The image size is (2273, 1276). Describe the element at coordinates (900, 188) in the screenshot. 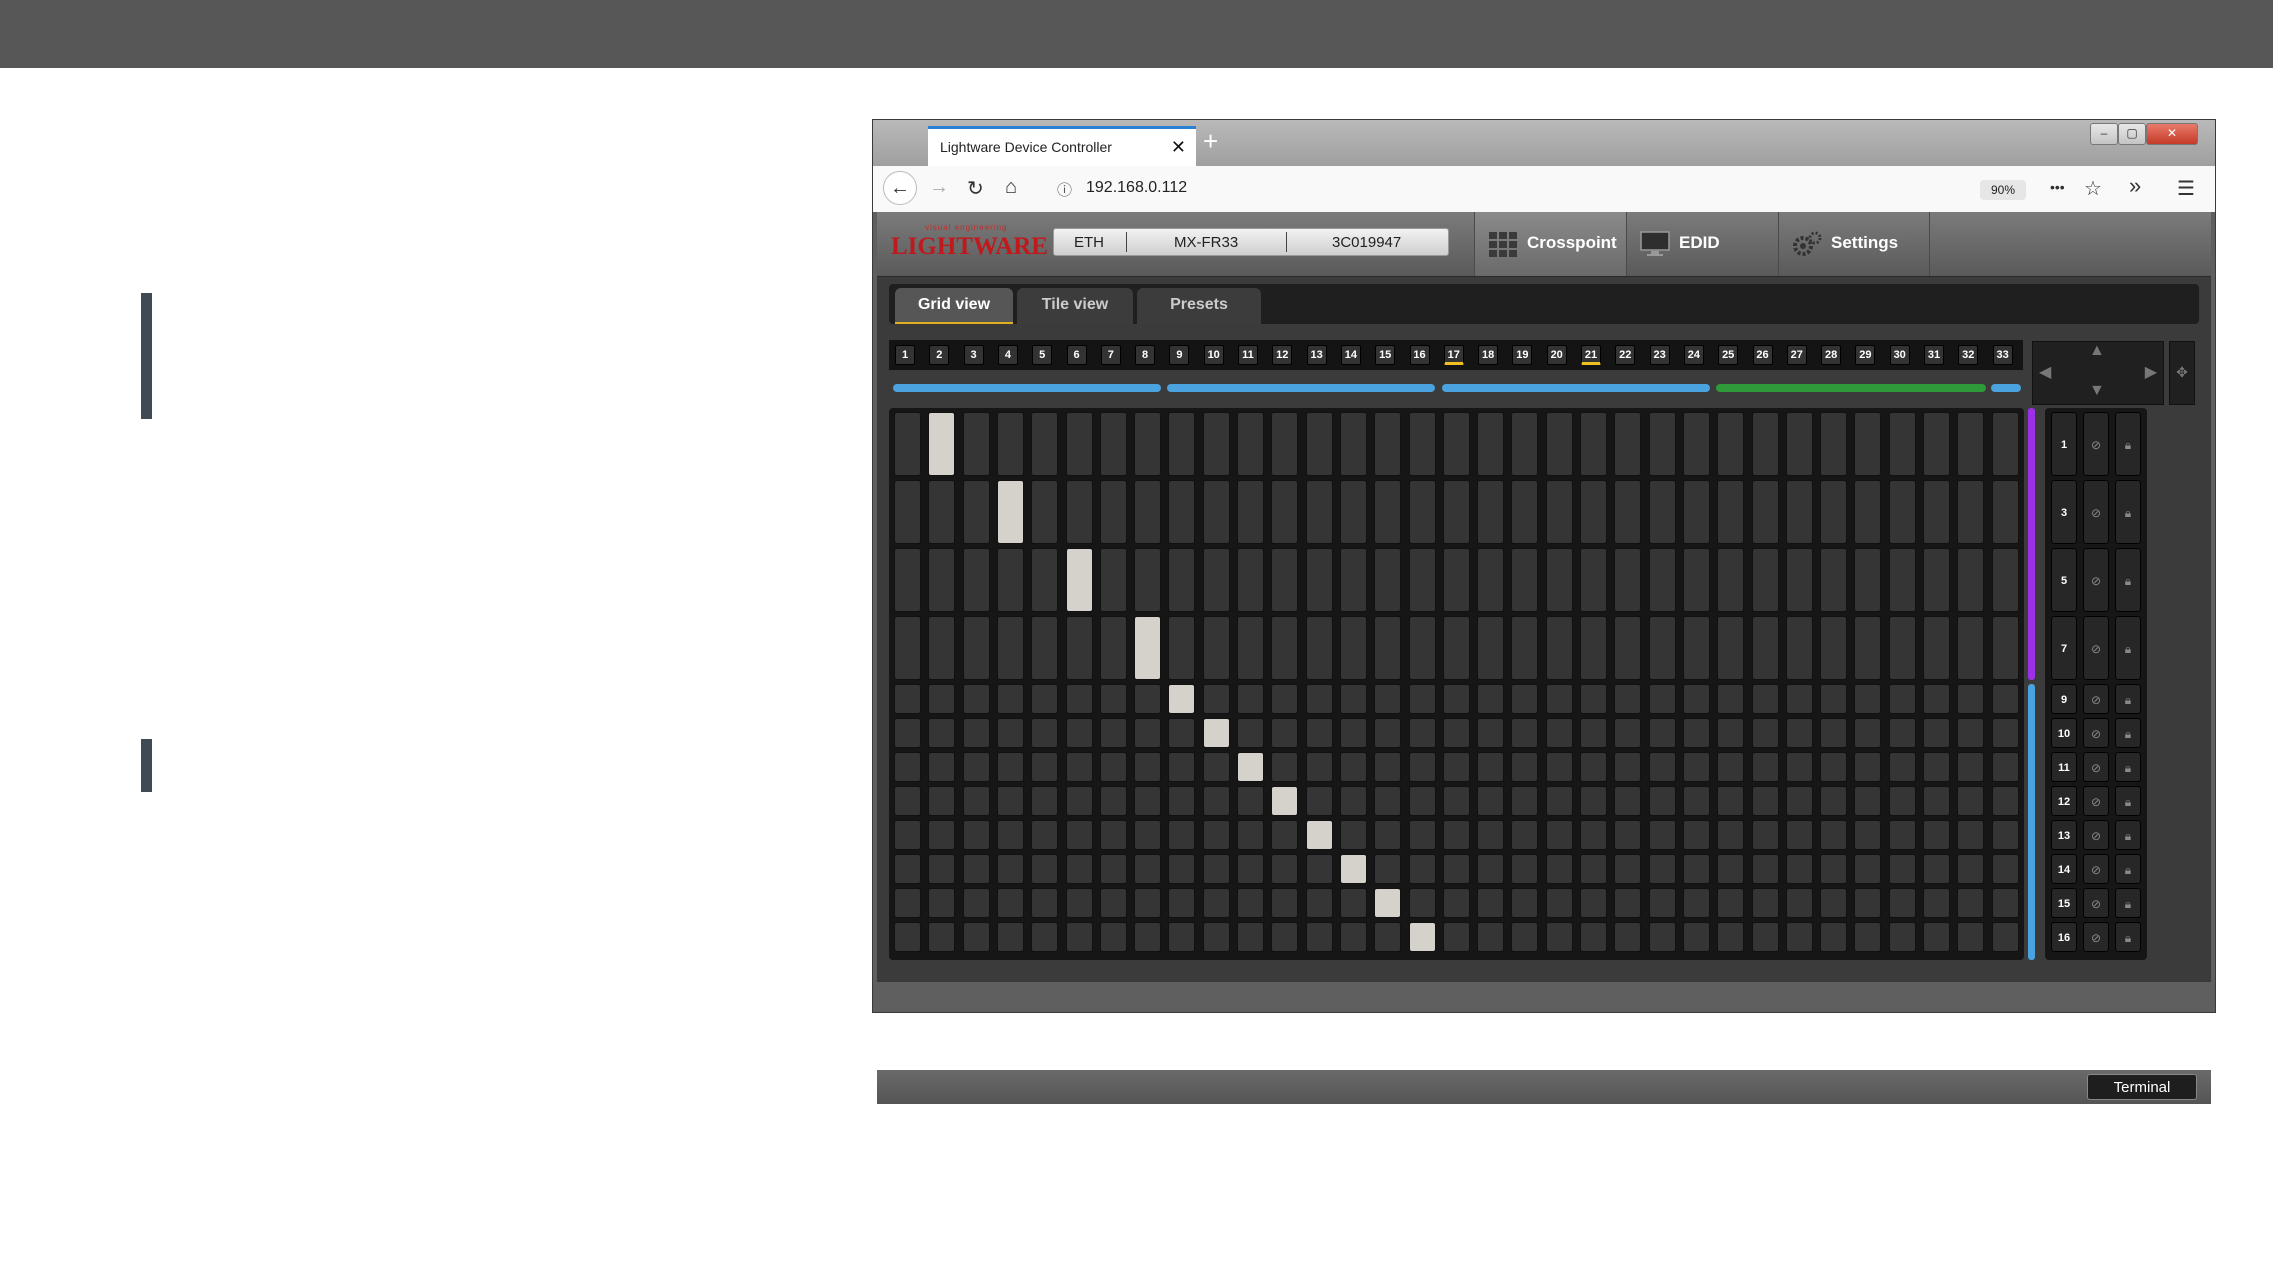

I see `back-button: ←` at that location.